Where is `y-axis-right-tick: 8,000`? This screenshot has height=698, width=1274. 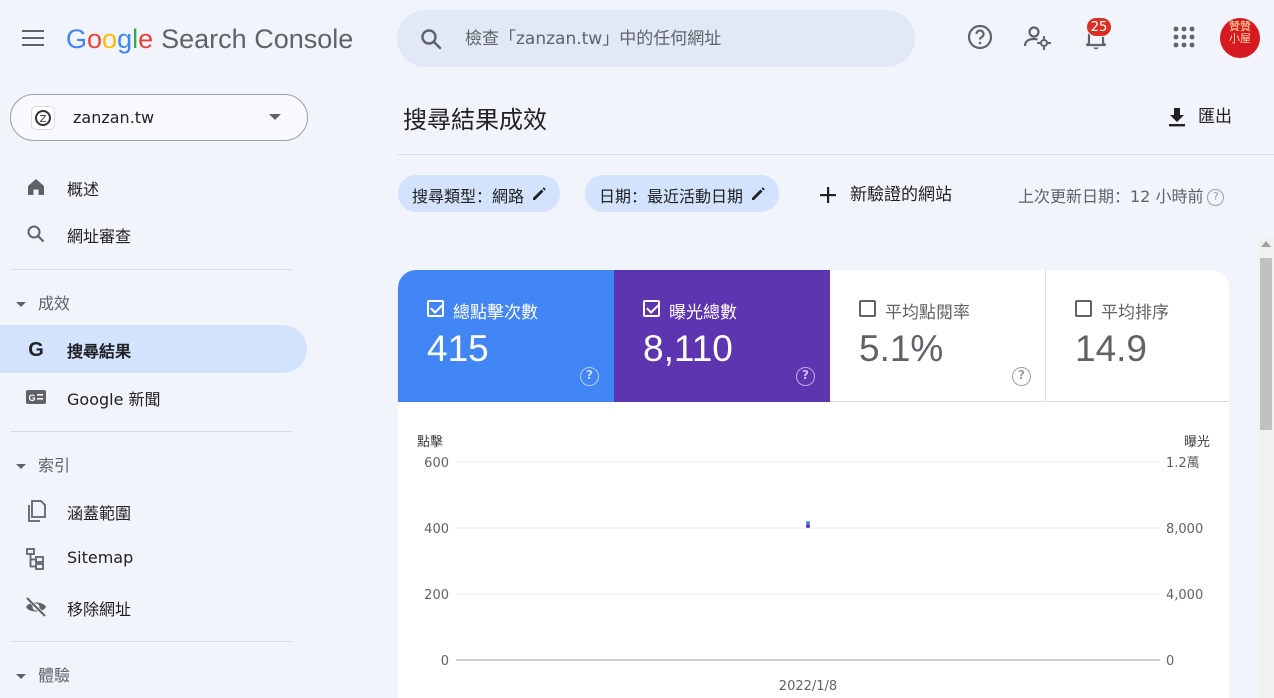 y-axis-right-tick: 8,000 is located at coordinates (1184, 529).